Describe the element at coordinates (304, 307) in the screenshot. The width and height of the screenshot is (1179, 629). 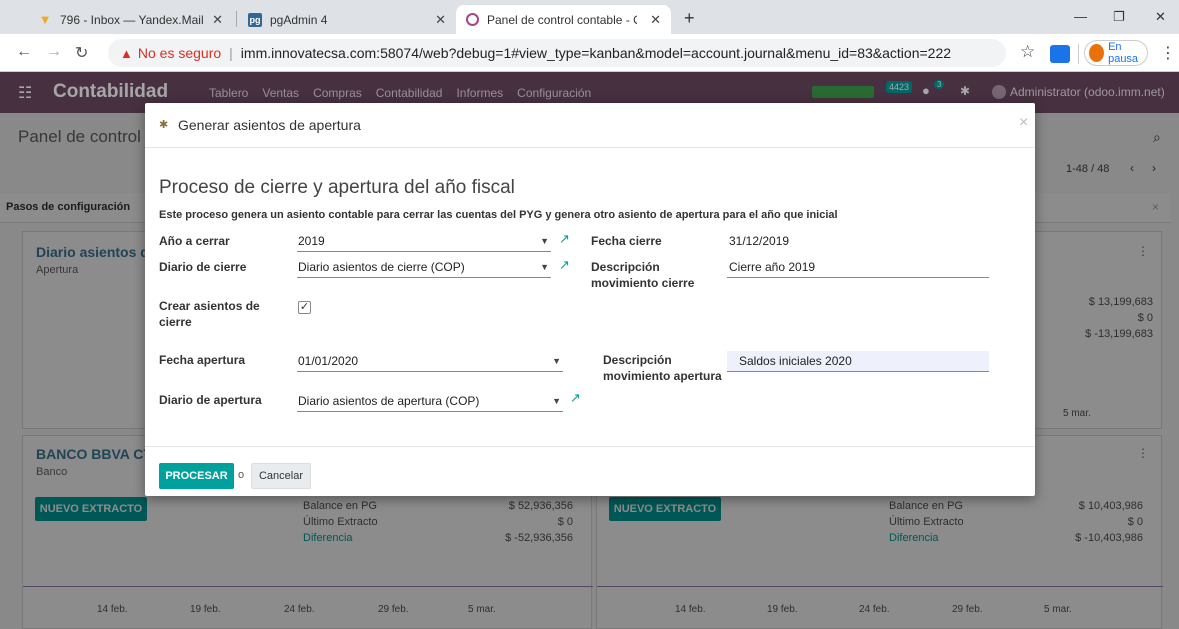
I see `create-entries-checkbox: ✓` at that location.